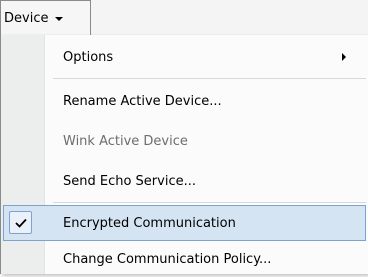  Describe the element at coordinates (20, 222) in the screenshot. I see `checkmark-icon` at that location.